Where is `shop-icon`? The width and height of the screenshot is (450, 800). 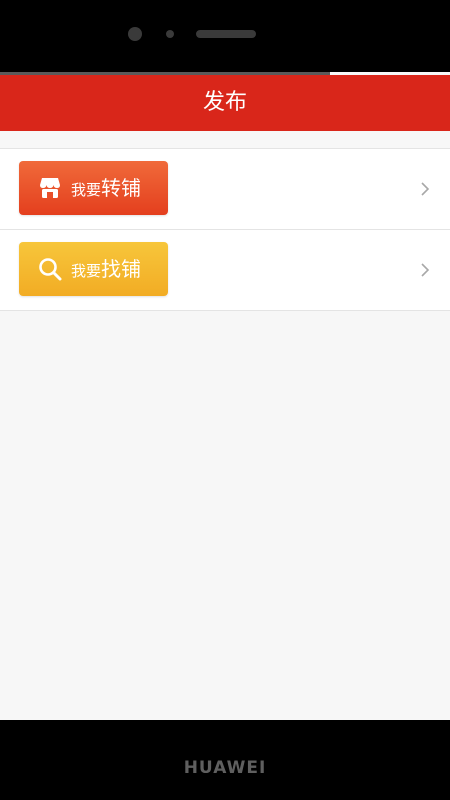 shop-icon is located at coordinates (50, 188).